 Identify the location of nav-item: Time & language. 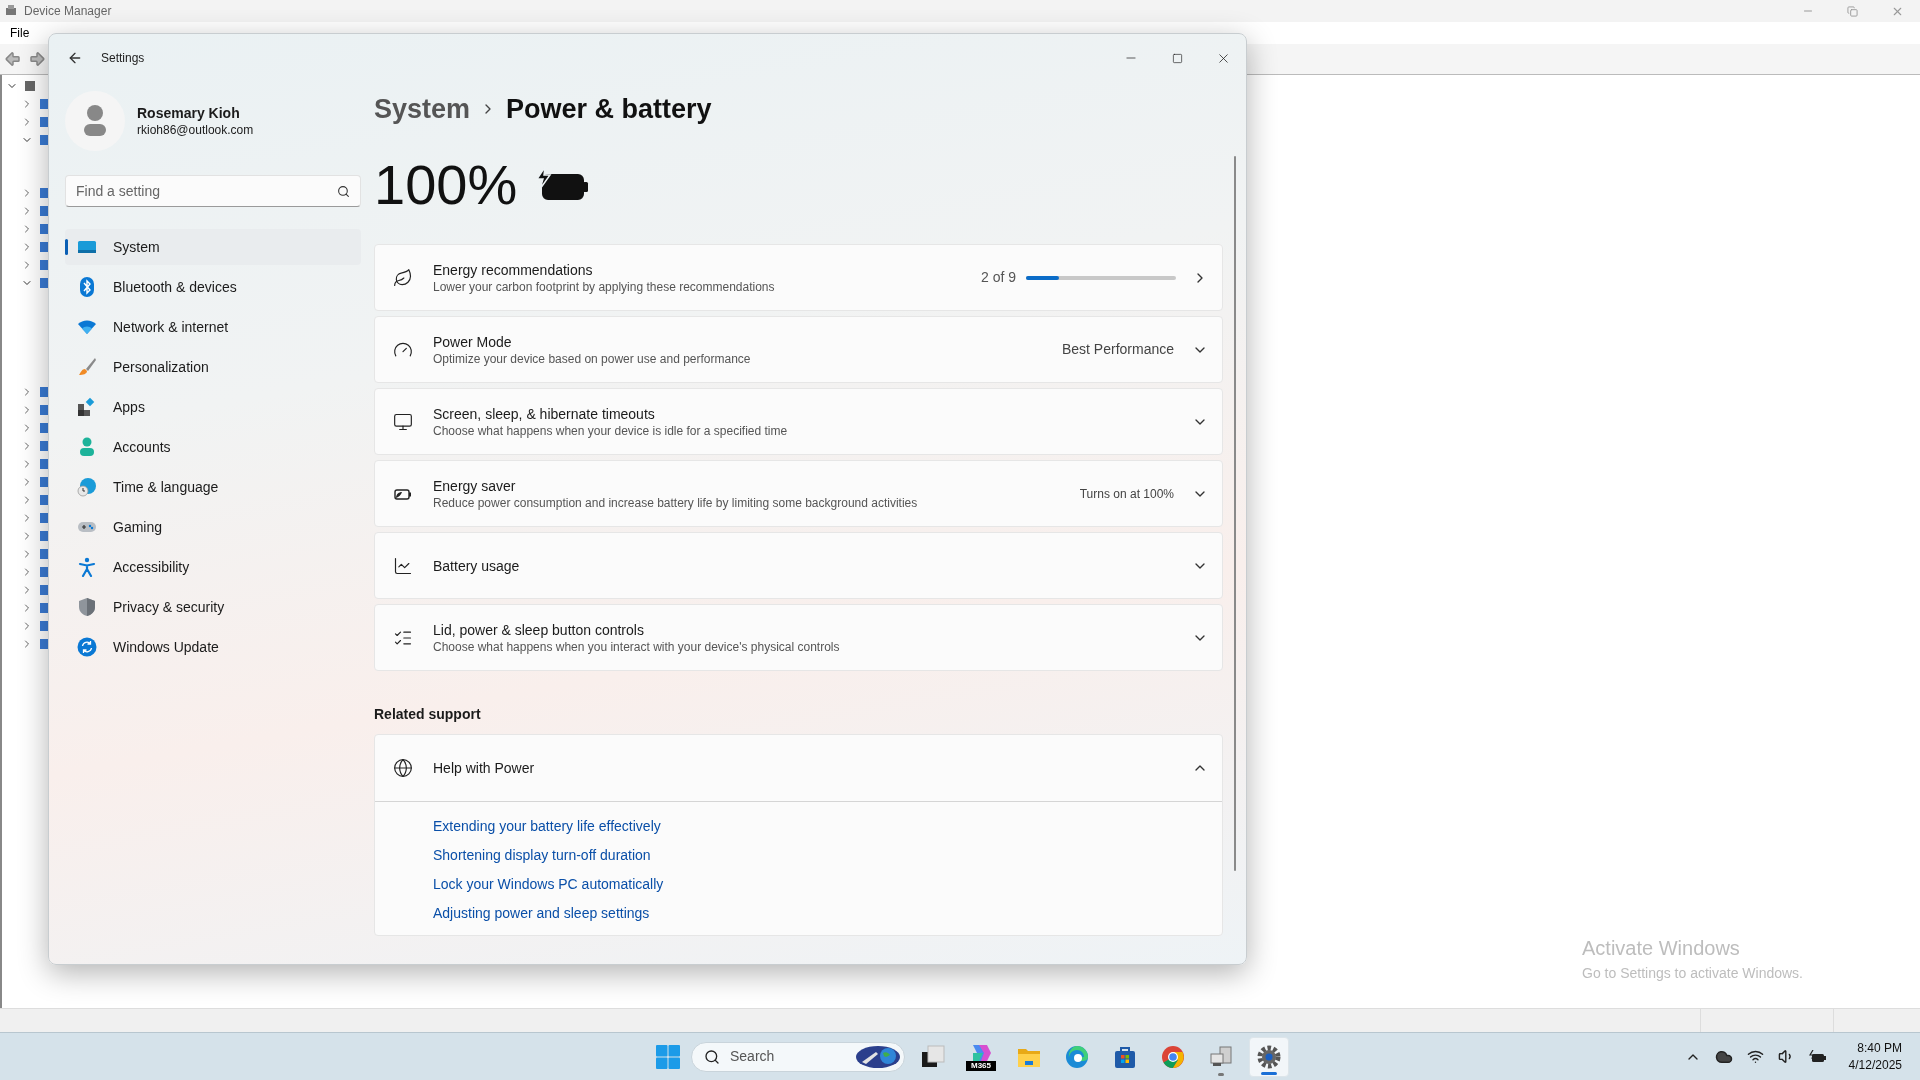
(213, 487).